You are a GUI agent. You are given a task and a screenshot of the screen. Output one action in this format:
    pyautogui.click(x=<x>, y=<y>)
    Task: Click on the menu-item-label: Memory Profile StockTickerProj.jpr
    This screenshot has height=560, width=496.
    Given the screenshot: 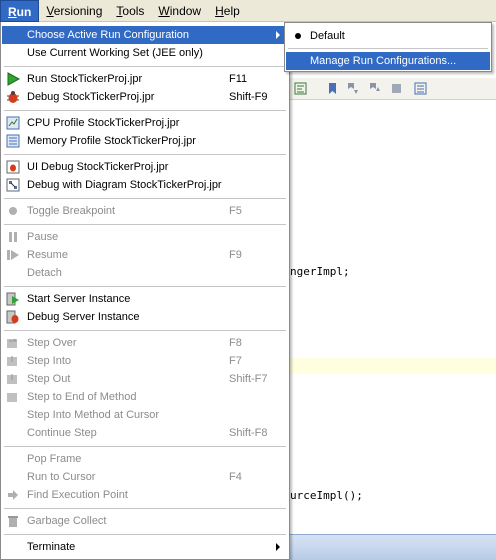 What is the action you would take?
    pyautogui.click(x=111, y=141)
    